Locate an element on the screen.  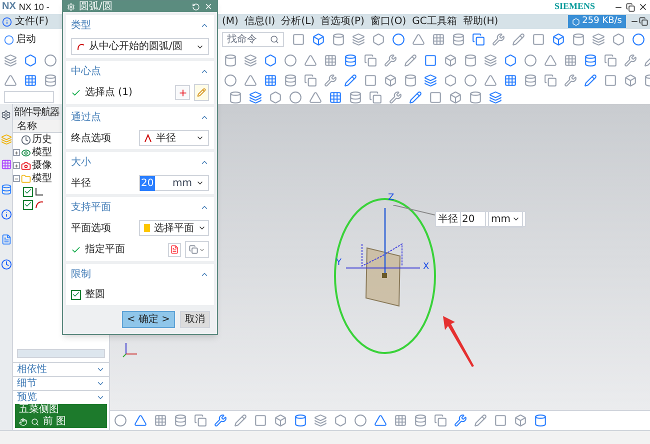
ok-button: < 确定 > is located at coordinates (148, 319).